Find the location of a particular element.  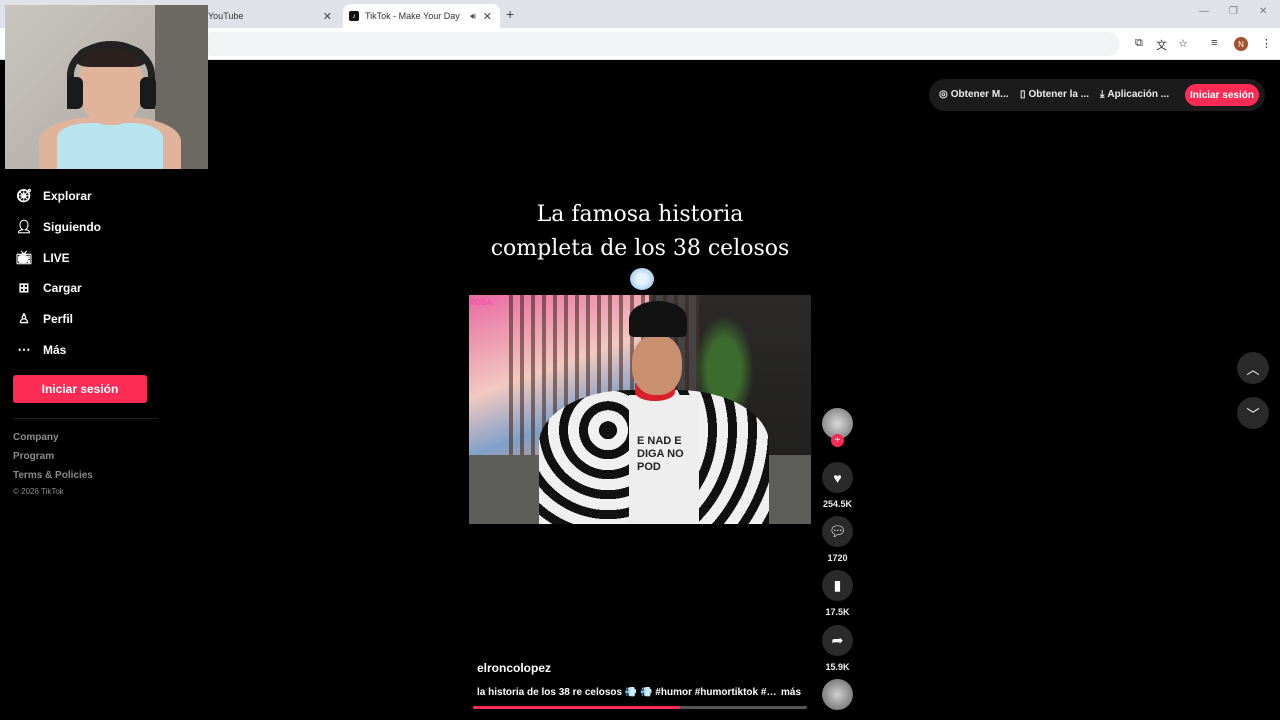

copyright: © 2026 TikTok is located at coordinates (38, 491).